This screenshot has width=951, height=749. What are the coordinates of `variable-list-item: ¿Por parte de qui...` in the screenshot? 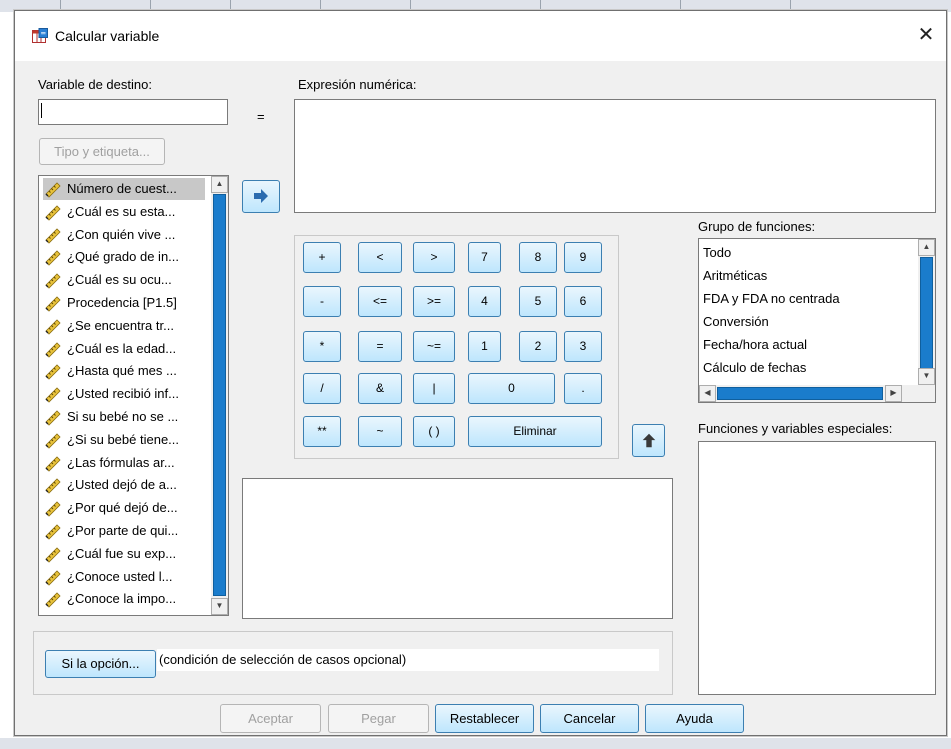 It's located at (124, 531).